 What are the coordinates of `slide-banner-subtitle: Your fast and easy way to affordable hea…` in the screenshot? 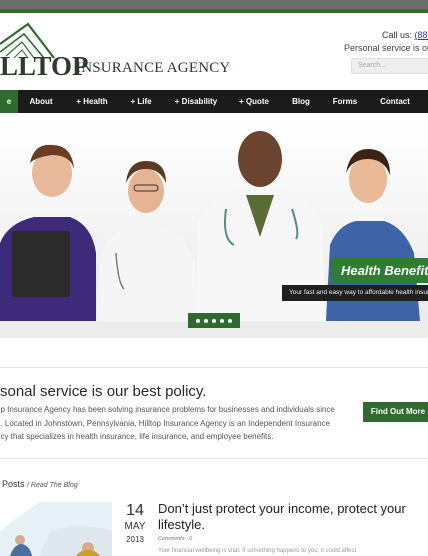 It's located at (355, 293).